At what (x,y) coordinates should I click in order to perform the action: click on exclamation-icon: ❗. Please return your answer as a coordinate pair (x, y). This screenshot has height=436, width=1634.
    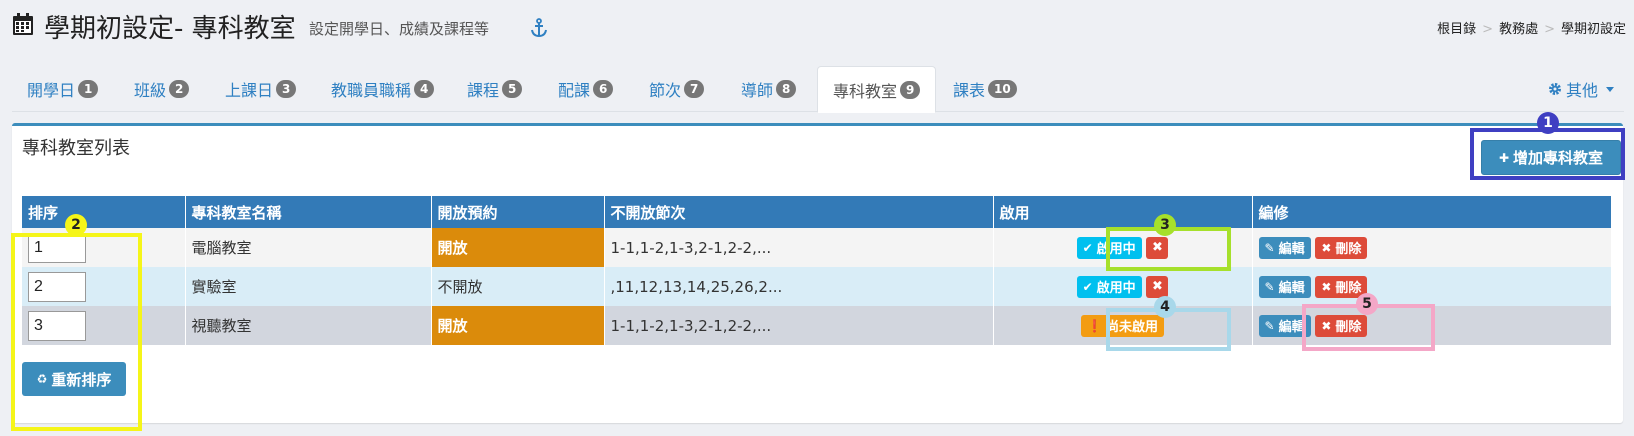
    Looking at the image, I should click on (1094, 325).